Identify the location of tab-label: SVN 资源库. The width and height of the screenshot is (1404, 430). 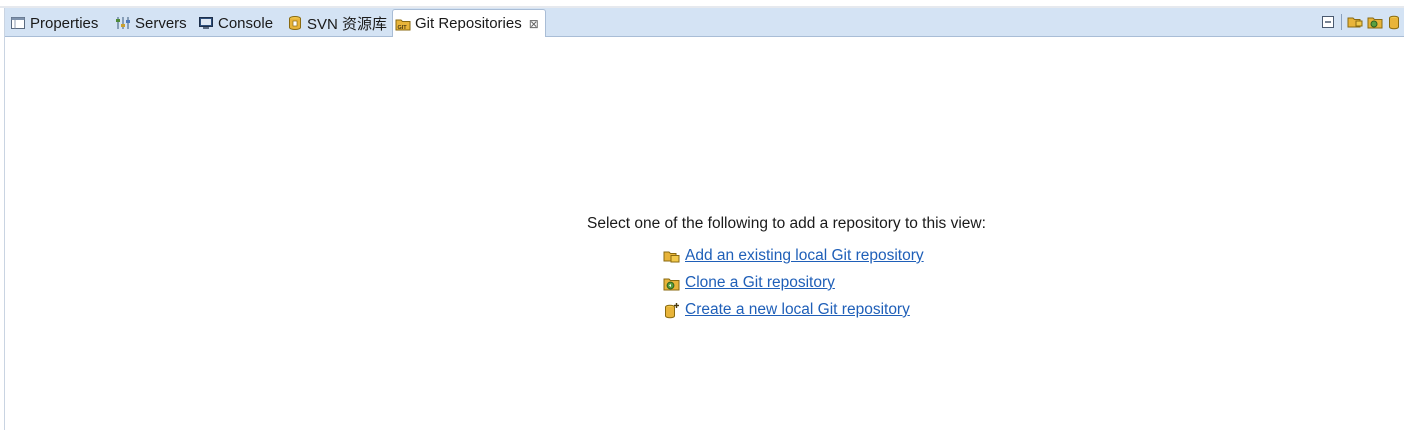
(347, 24).